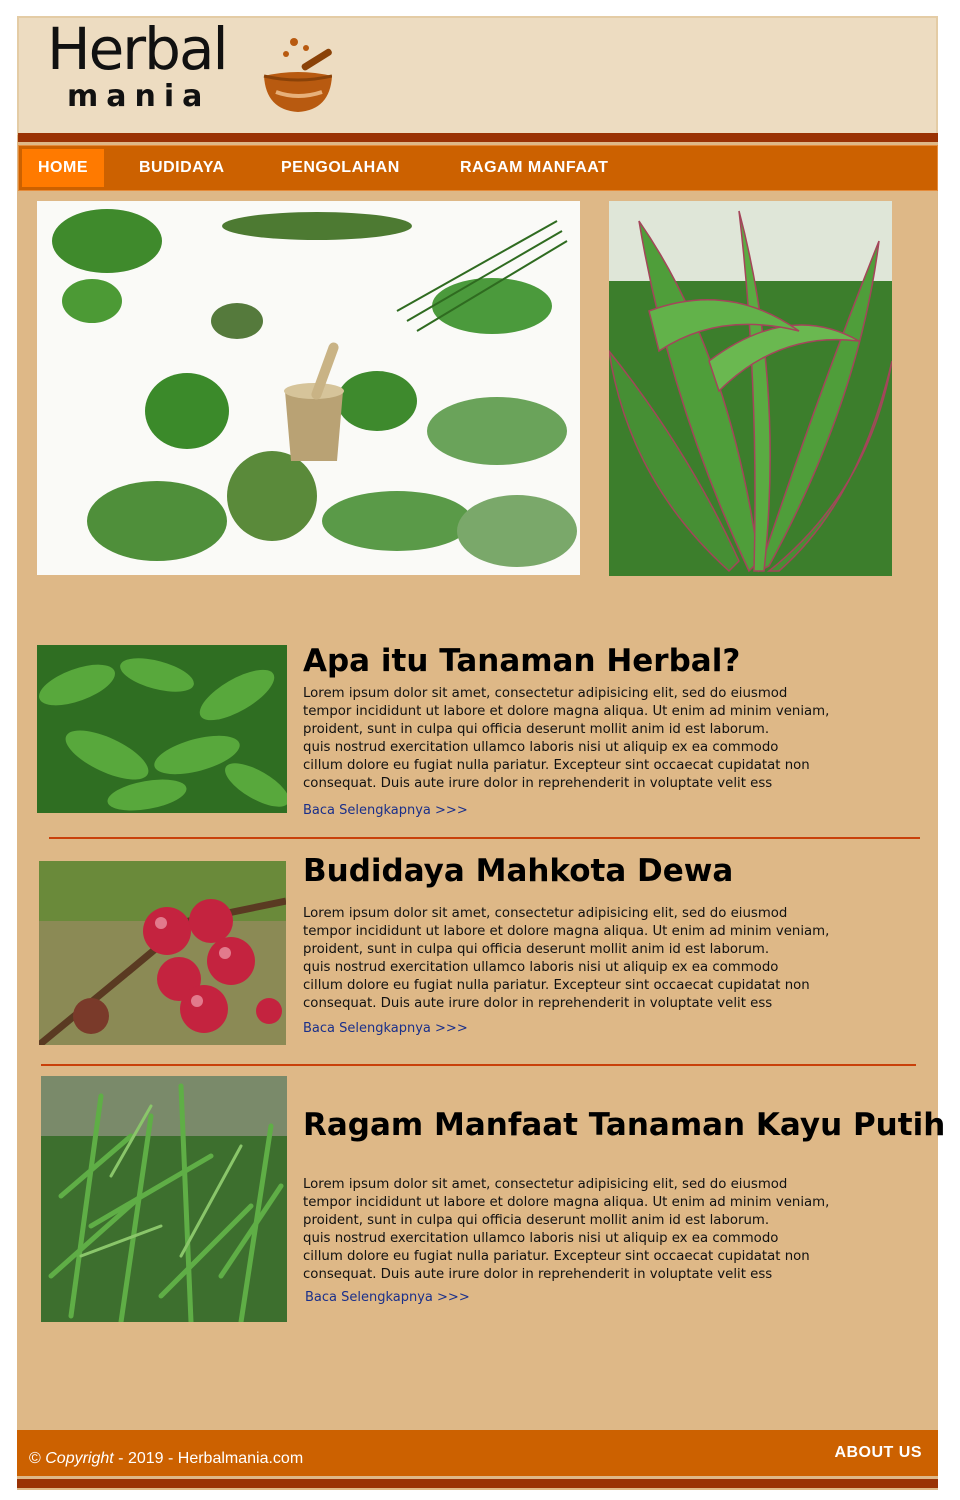 This screenshot has height=1500, width=960. Describe the element at coordinates (297, 75) in the screenshot. I see `mortar-bowl-icon` at that location.